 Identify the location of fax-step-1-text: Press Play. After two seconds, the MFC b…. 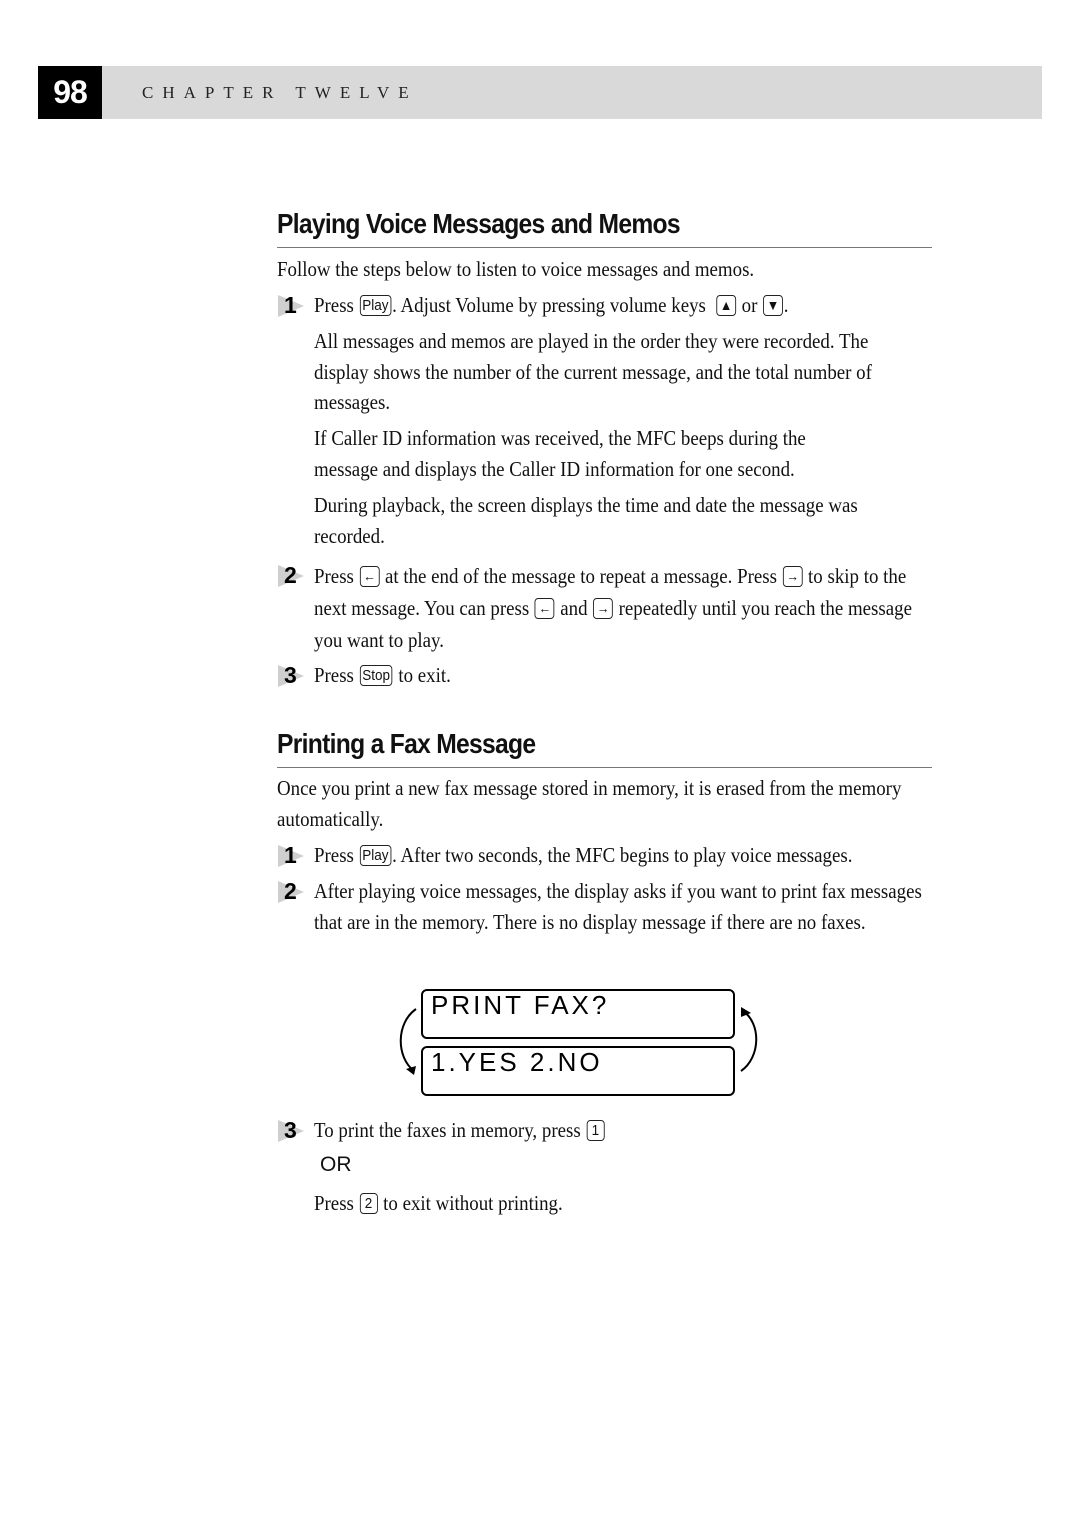
(583, 855).